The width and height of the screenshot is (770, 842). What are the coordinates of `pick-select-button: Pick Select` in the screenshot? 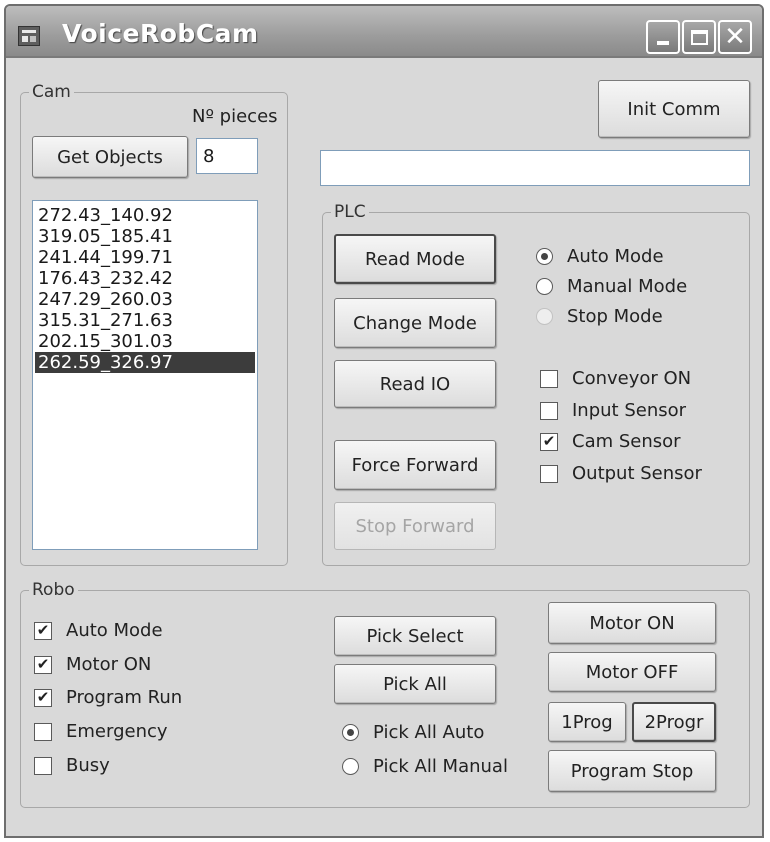 It's located at (415, 636).